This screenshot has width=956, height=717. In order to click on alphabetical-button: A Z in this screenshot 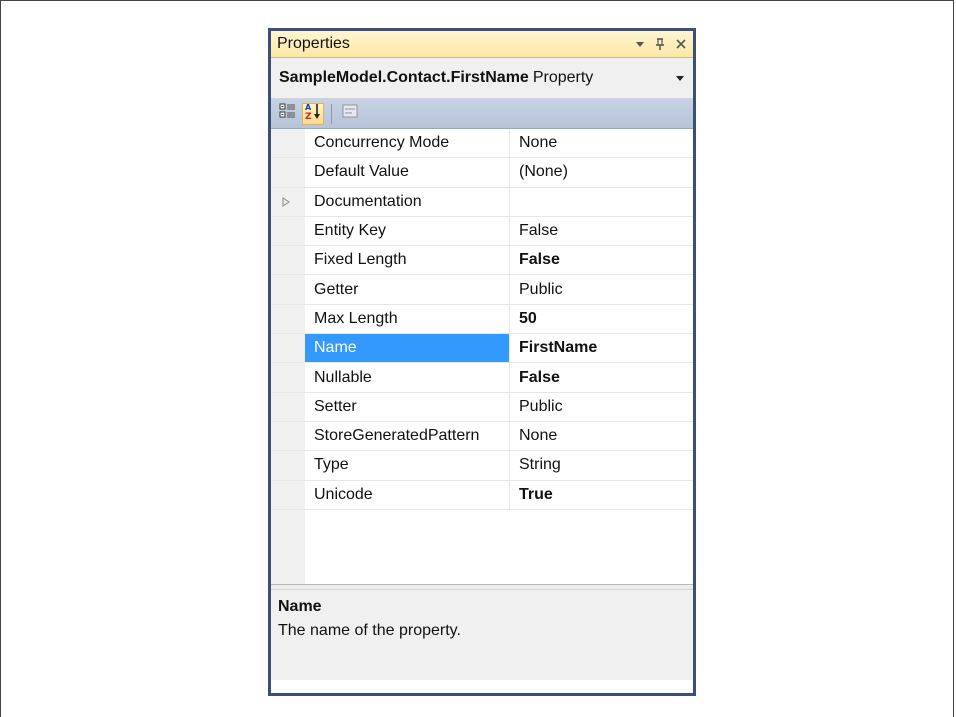, I will do `click(313, 113)`.